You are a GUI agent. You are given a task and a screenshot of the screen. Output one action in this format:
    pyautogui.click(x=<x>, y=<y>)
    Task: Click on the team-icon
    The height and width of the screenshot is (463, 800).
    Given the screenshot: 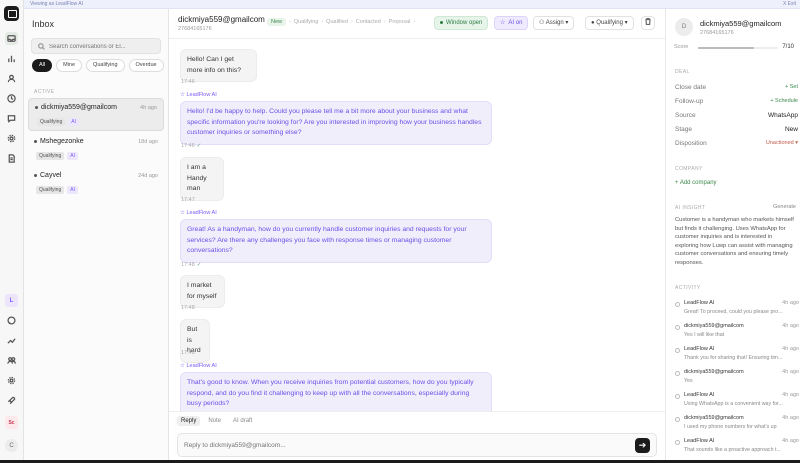 What is the action you would take?
    pyautogui.click(x=11, y=360)
    